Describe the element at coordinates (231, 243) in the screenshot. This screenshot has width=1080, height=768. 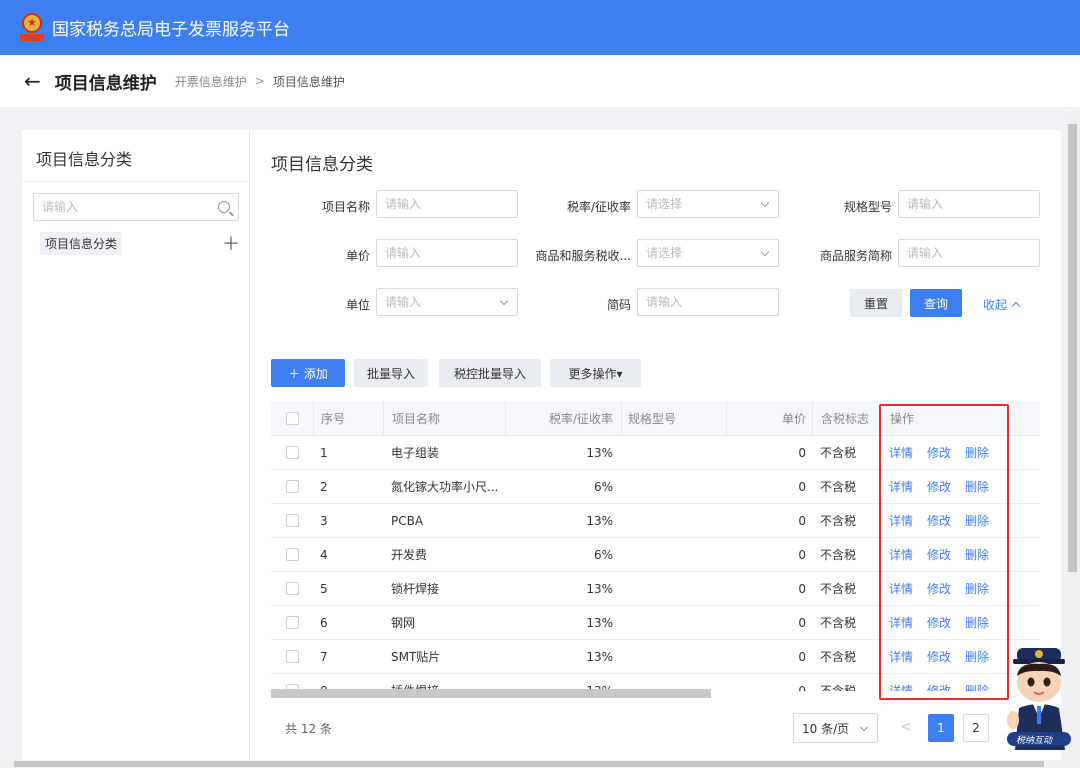
I see `add-category-icon: ＋` at that location.